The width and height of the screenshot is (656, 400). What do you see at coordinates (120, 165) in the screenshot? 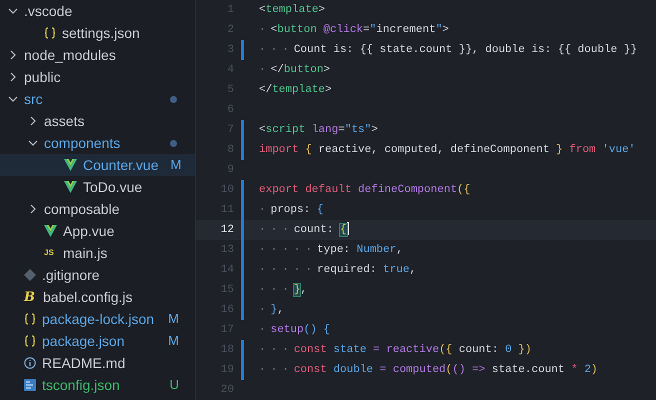
I see `file-name: Counter.vue` at bounding box center [120, 165].